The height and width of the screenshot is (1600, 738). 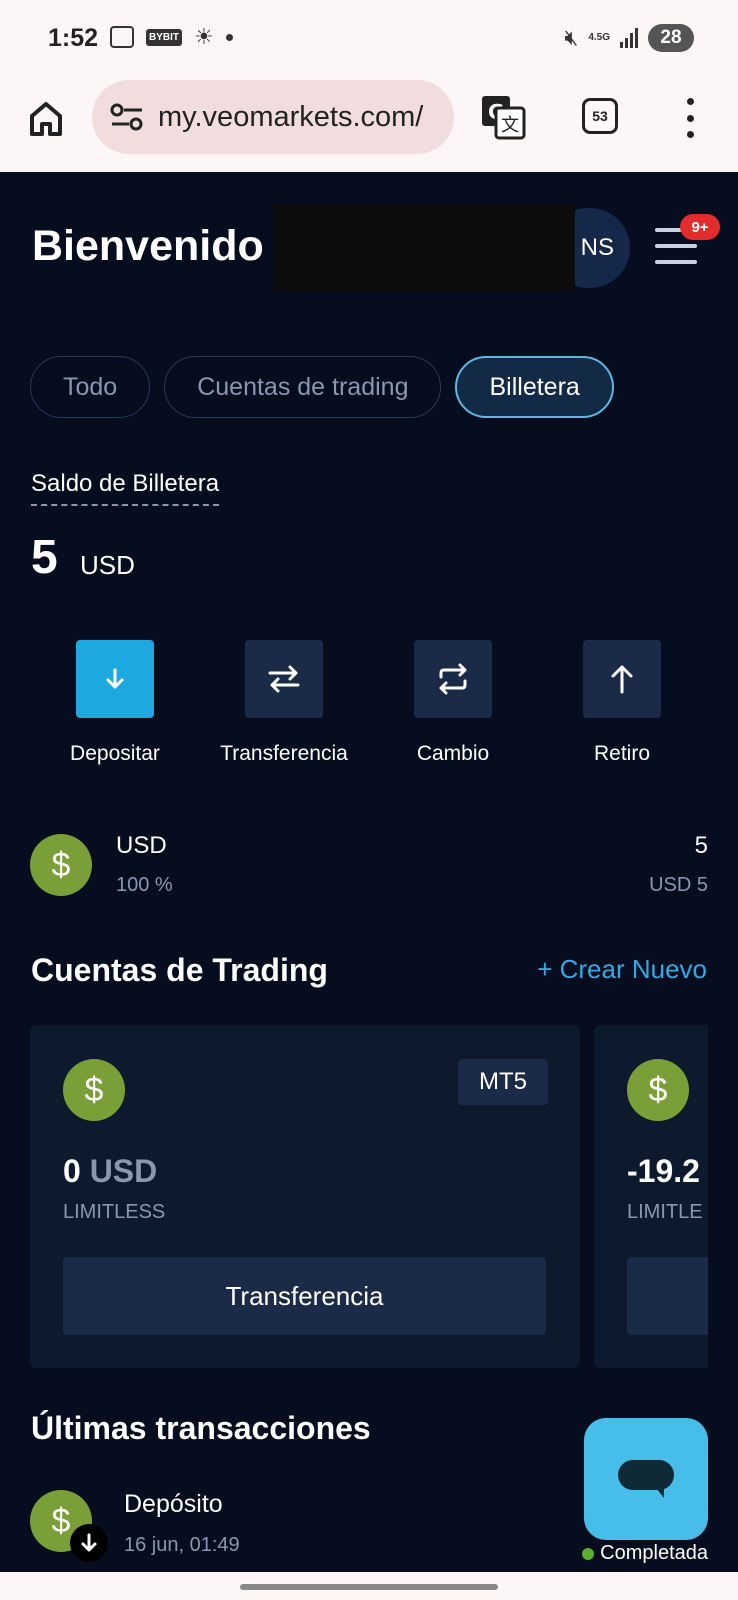 What do you see at coordinates (622, 753) in the screenshot?
I see `withdraw-label: Retiro` at bounding box center [622, 753].